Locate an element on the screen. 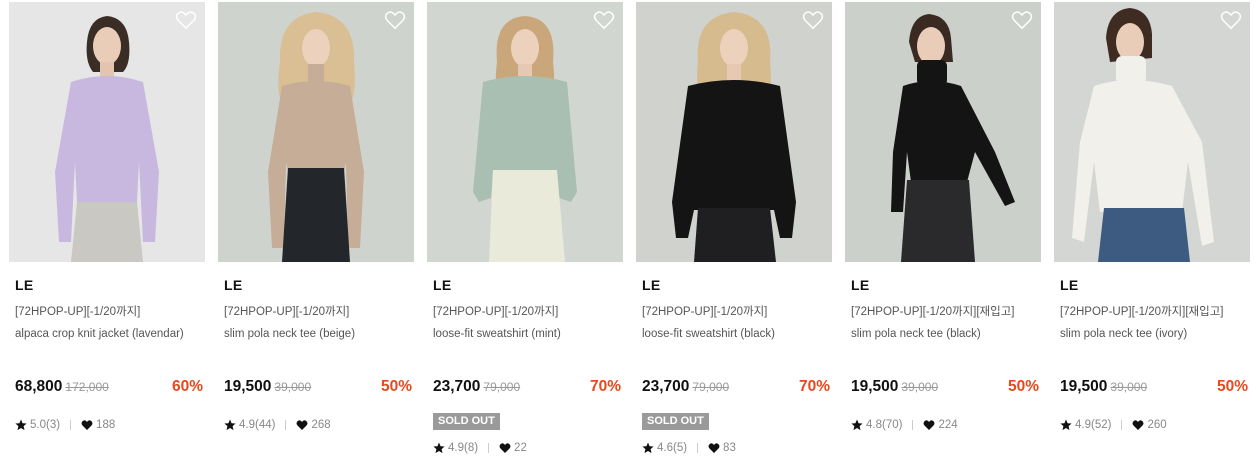 The width and height of the screenshot is (1256, 464). like-count: 224 is located at coordinates (948, 425).